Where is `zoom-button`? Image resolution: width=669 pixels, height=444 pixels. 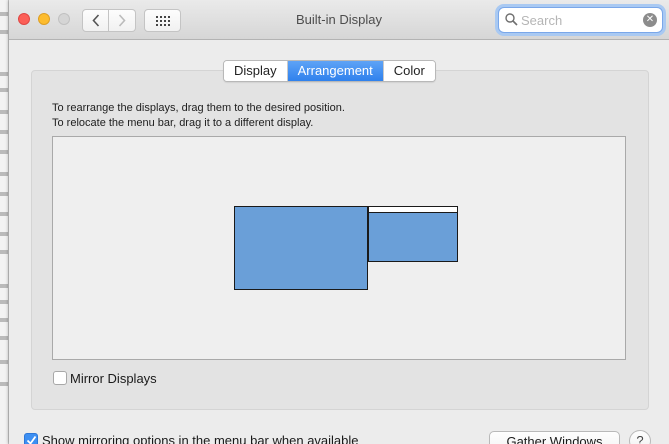 zoom-button is located at coordinates (64, 19).